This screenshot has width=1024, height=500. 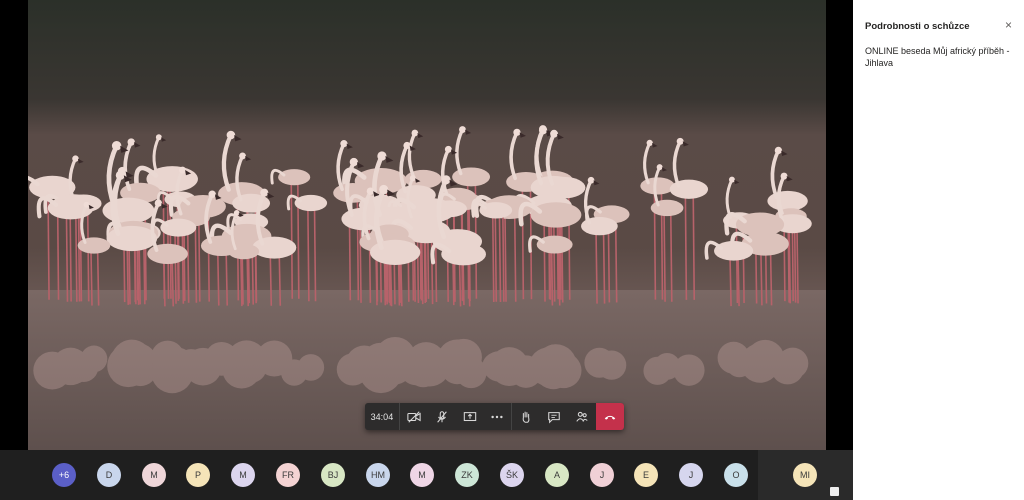 I want to click on mute-button, so click(x=442, y=416).